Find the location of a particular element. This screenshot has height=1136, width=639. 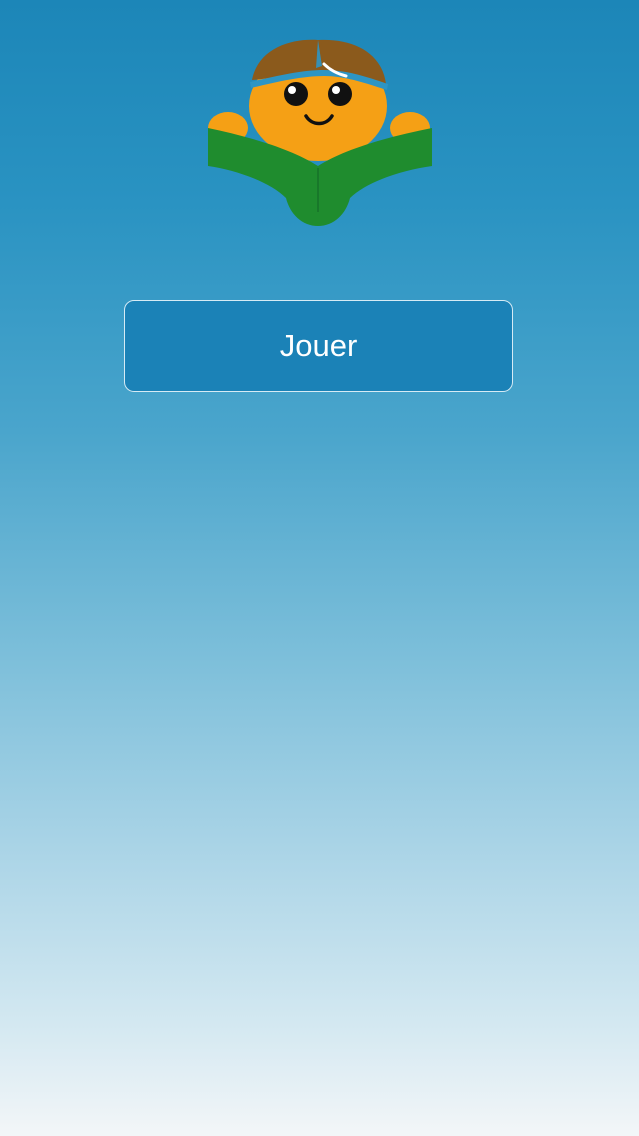

play-button: Jouer is located at coordinates (318, 346).